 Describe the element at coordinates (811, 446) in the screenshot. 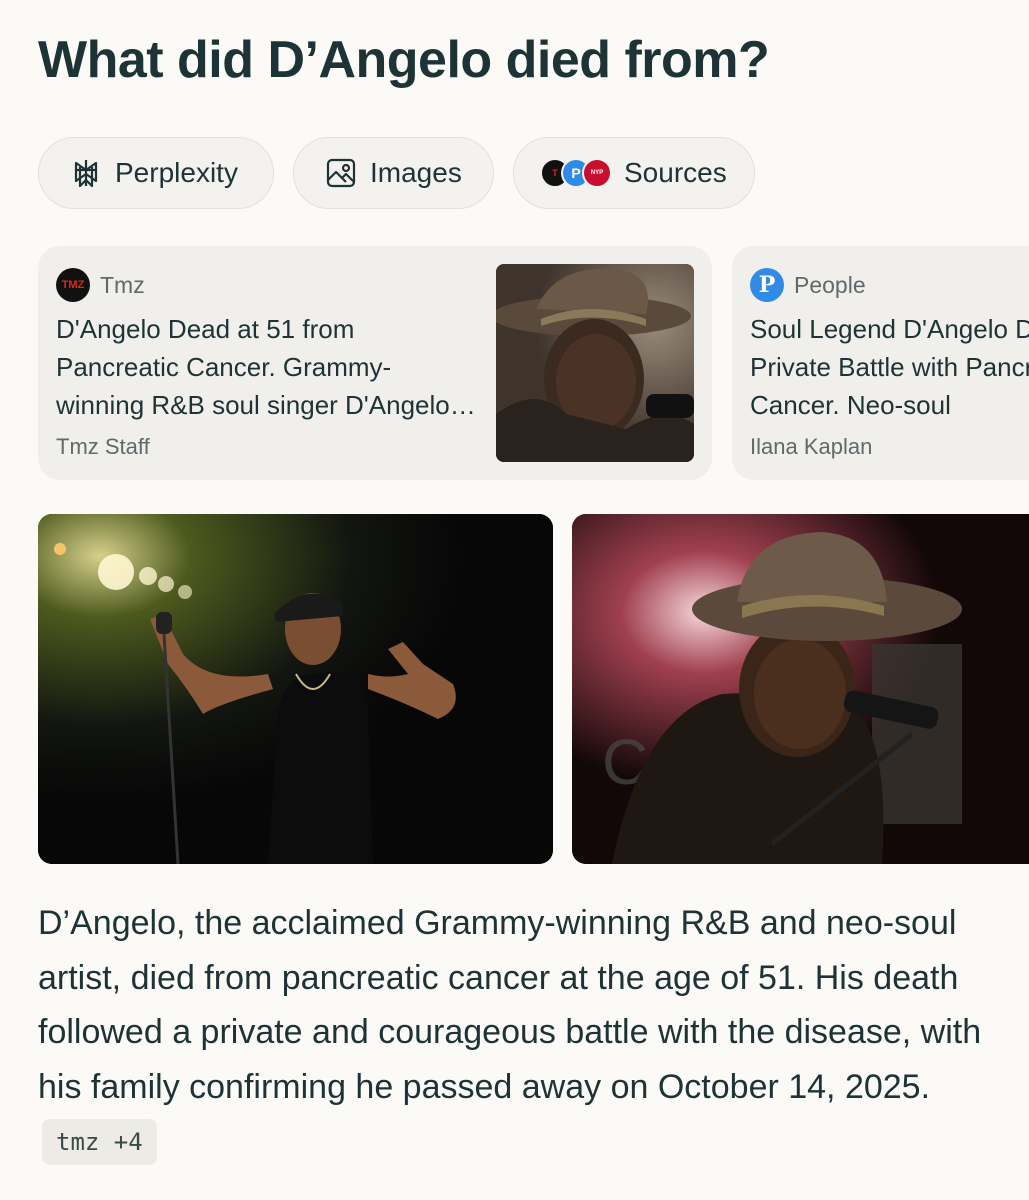

I see `source-author: Ilana Kaplan` at that location.